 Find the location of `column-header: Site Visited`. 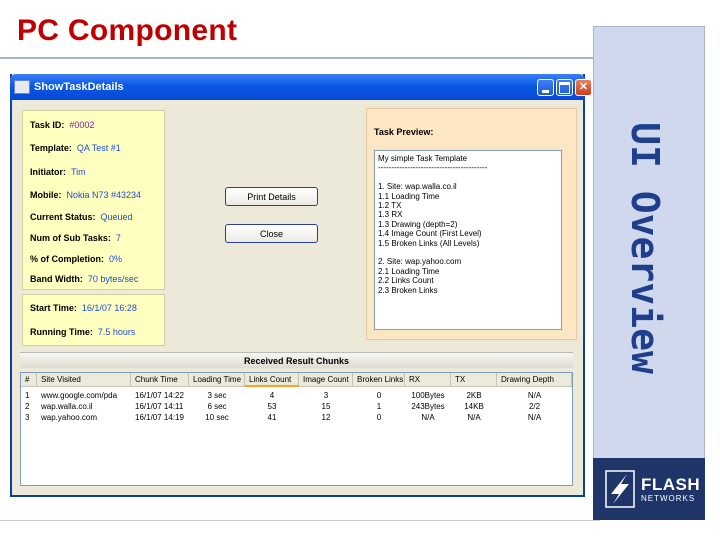

column-header: Site Visited is located at coordinates (84, 380).